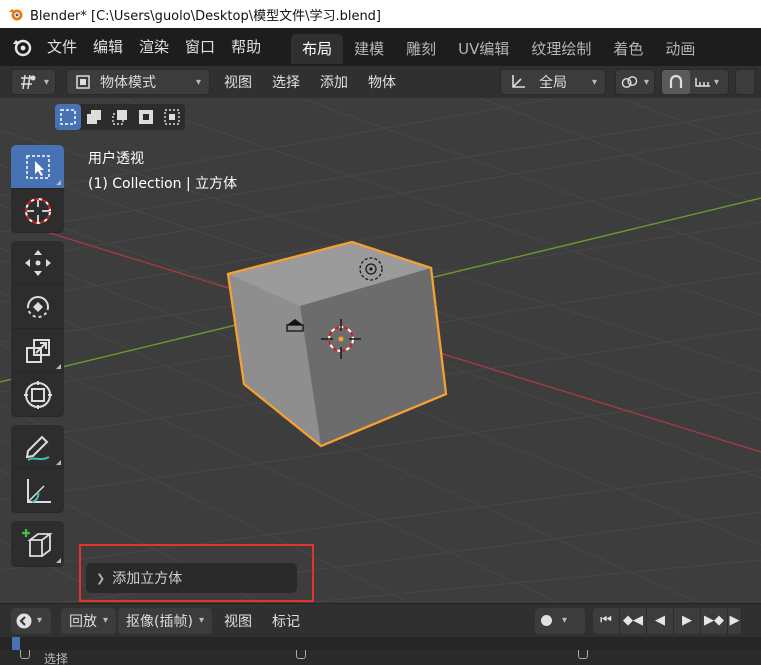 This screenshot has width=761, height=665. What do you see at coordinates (628, 49) in the screenshot?
I see `tab-shading: 着色` at bounding box center [628, 49].